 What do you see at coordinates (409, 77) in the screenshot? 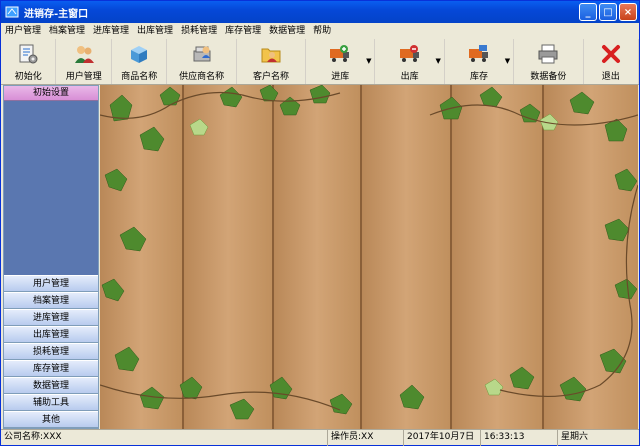
I see `stock-out-label: 出库` at bounding box center [409, 77].